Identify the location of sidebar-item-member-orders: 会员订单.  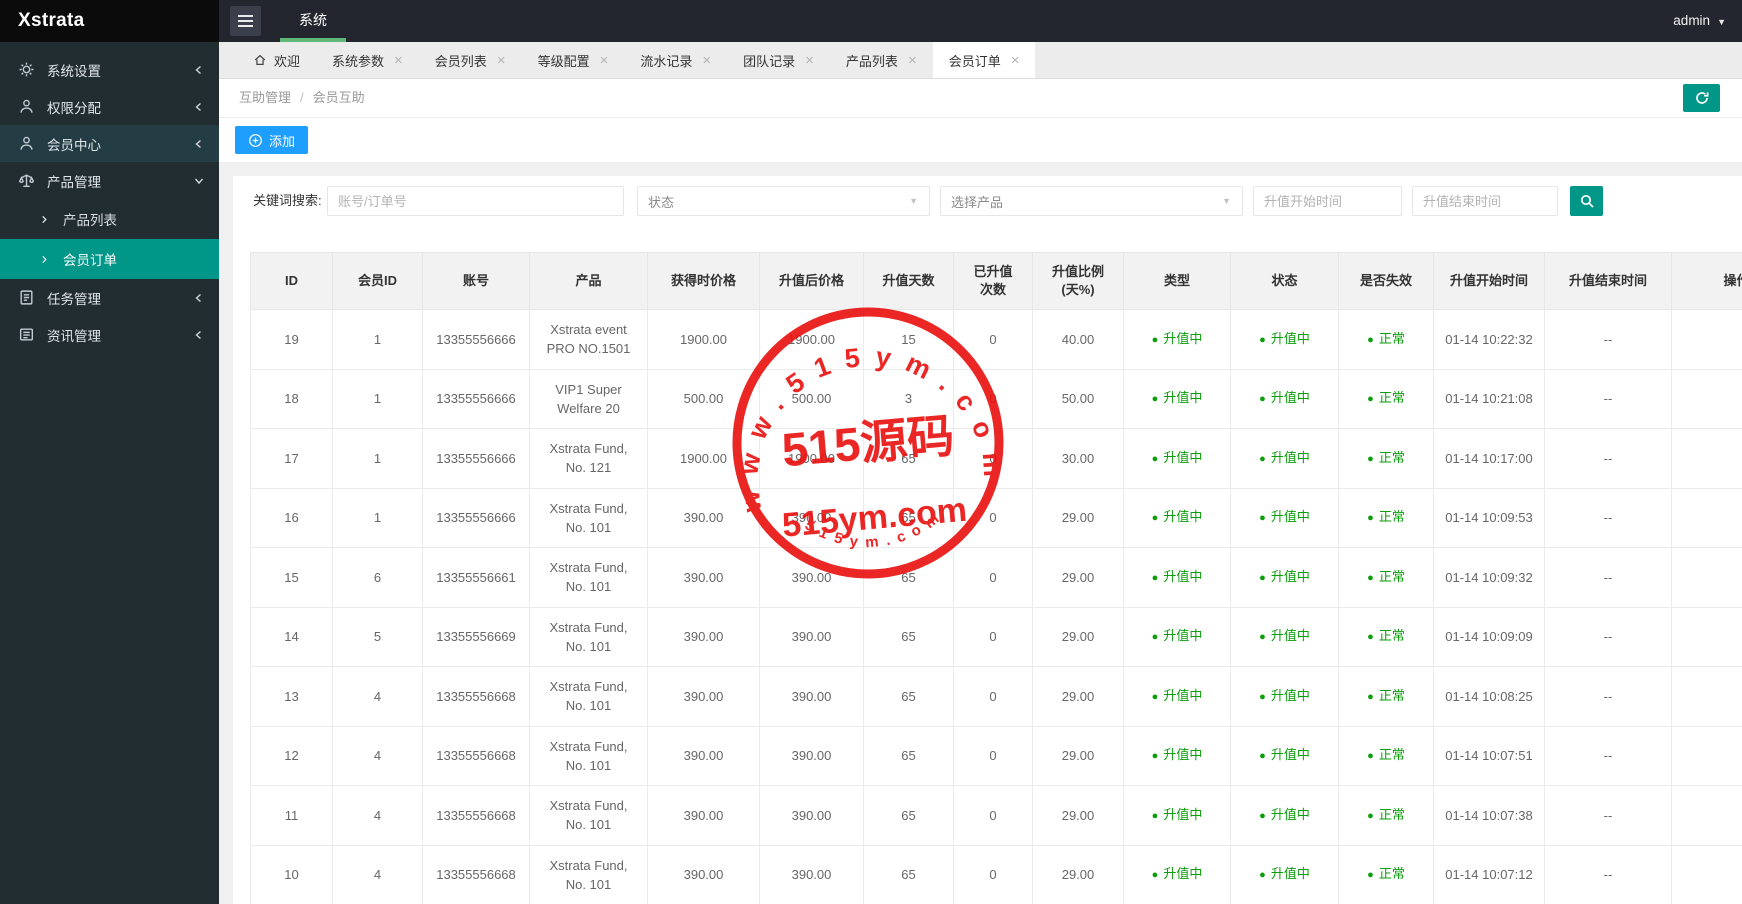
(109, 259).